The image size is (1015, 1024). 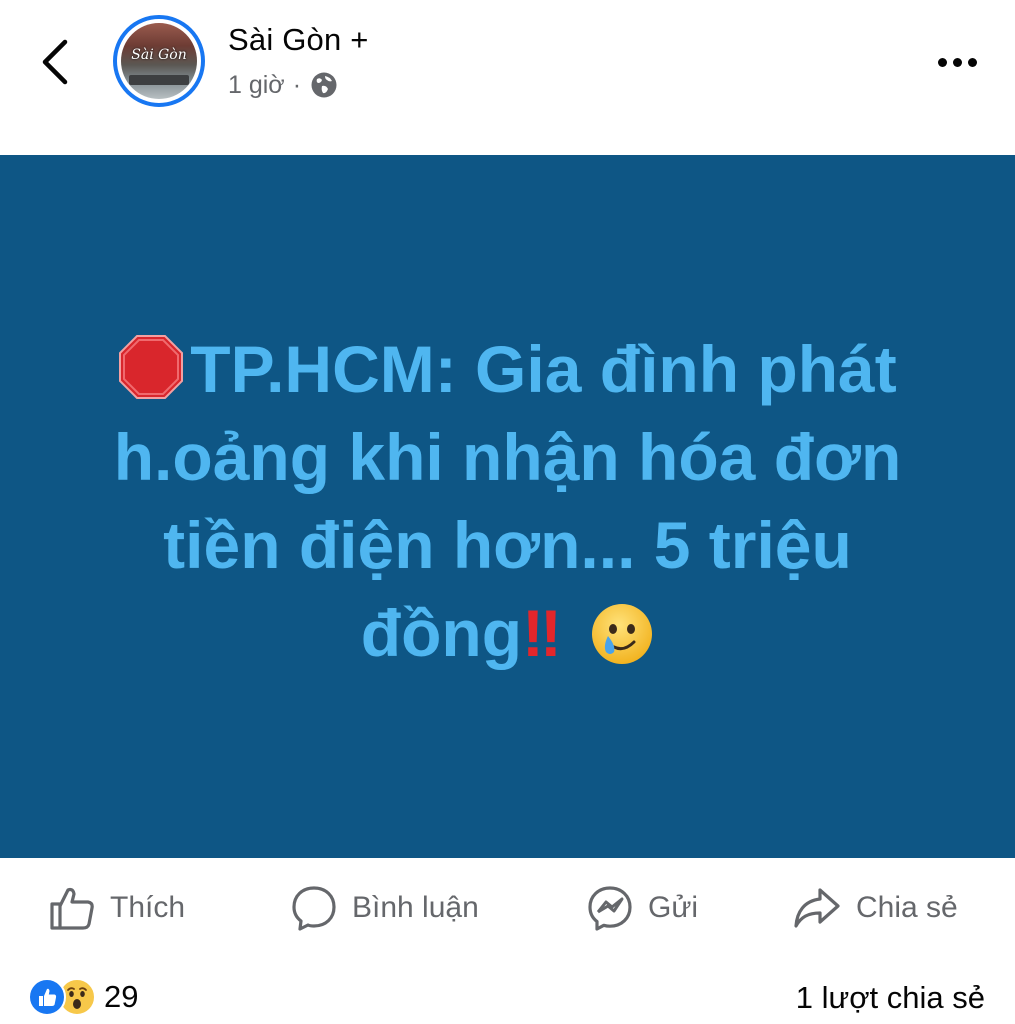 I want to click on avatar-image: Sài Gòn, so click(x=159, y=61).